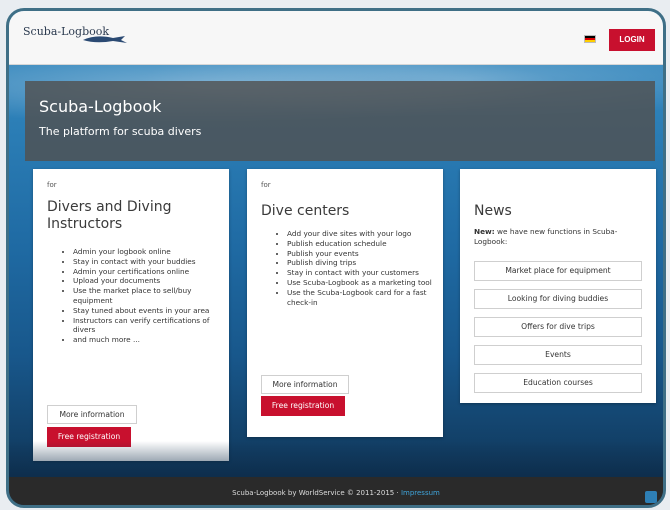 The image size is (670, 510). What do you see at coordinates (362, 273) in the screenshot?
I see `list-item: Stay in contact with your customers` at bounding box center [362, 273].